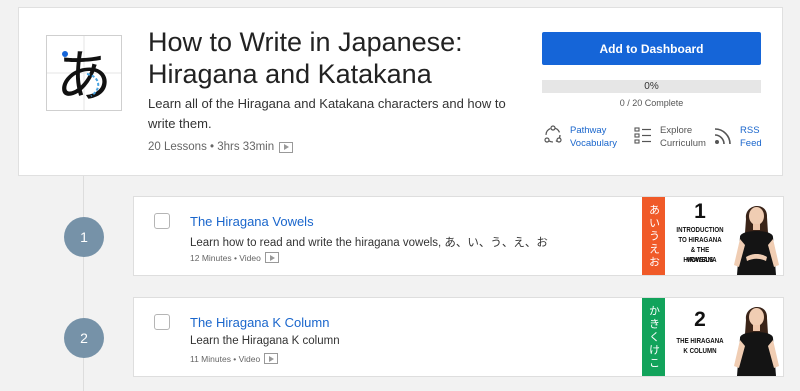 This screenshot has height=391, width=800. I want to click on pathway-vocabulary-link: Pathway Vocabulary, so click(580, 137).